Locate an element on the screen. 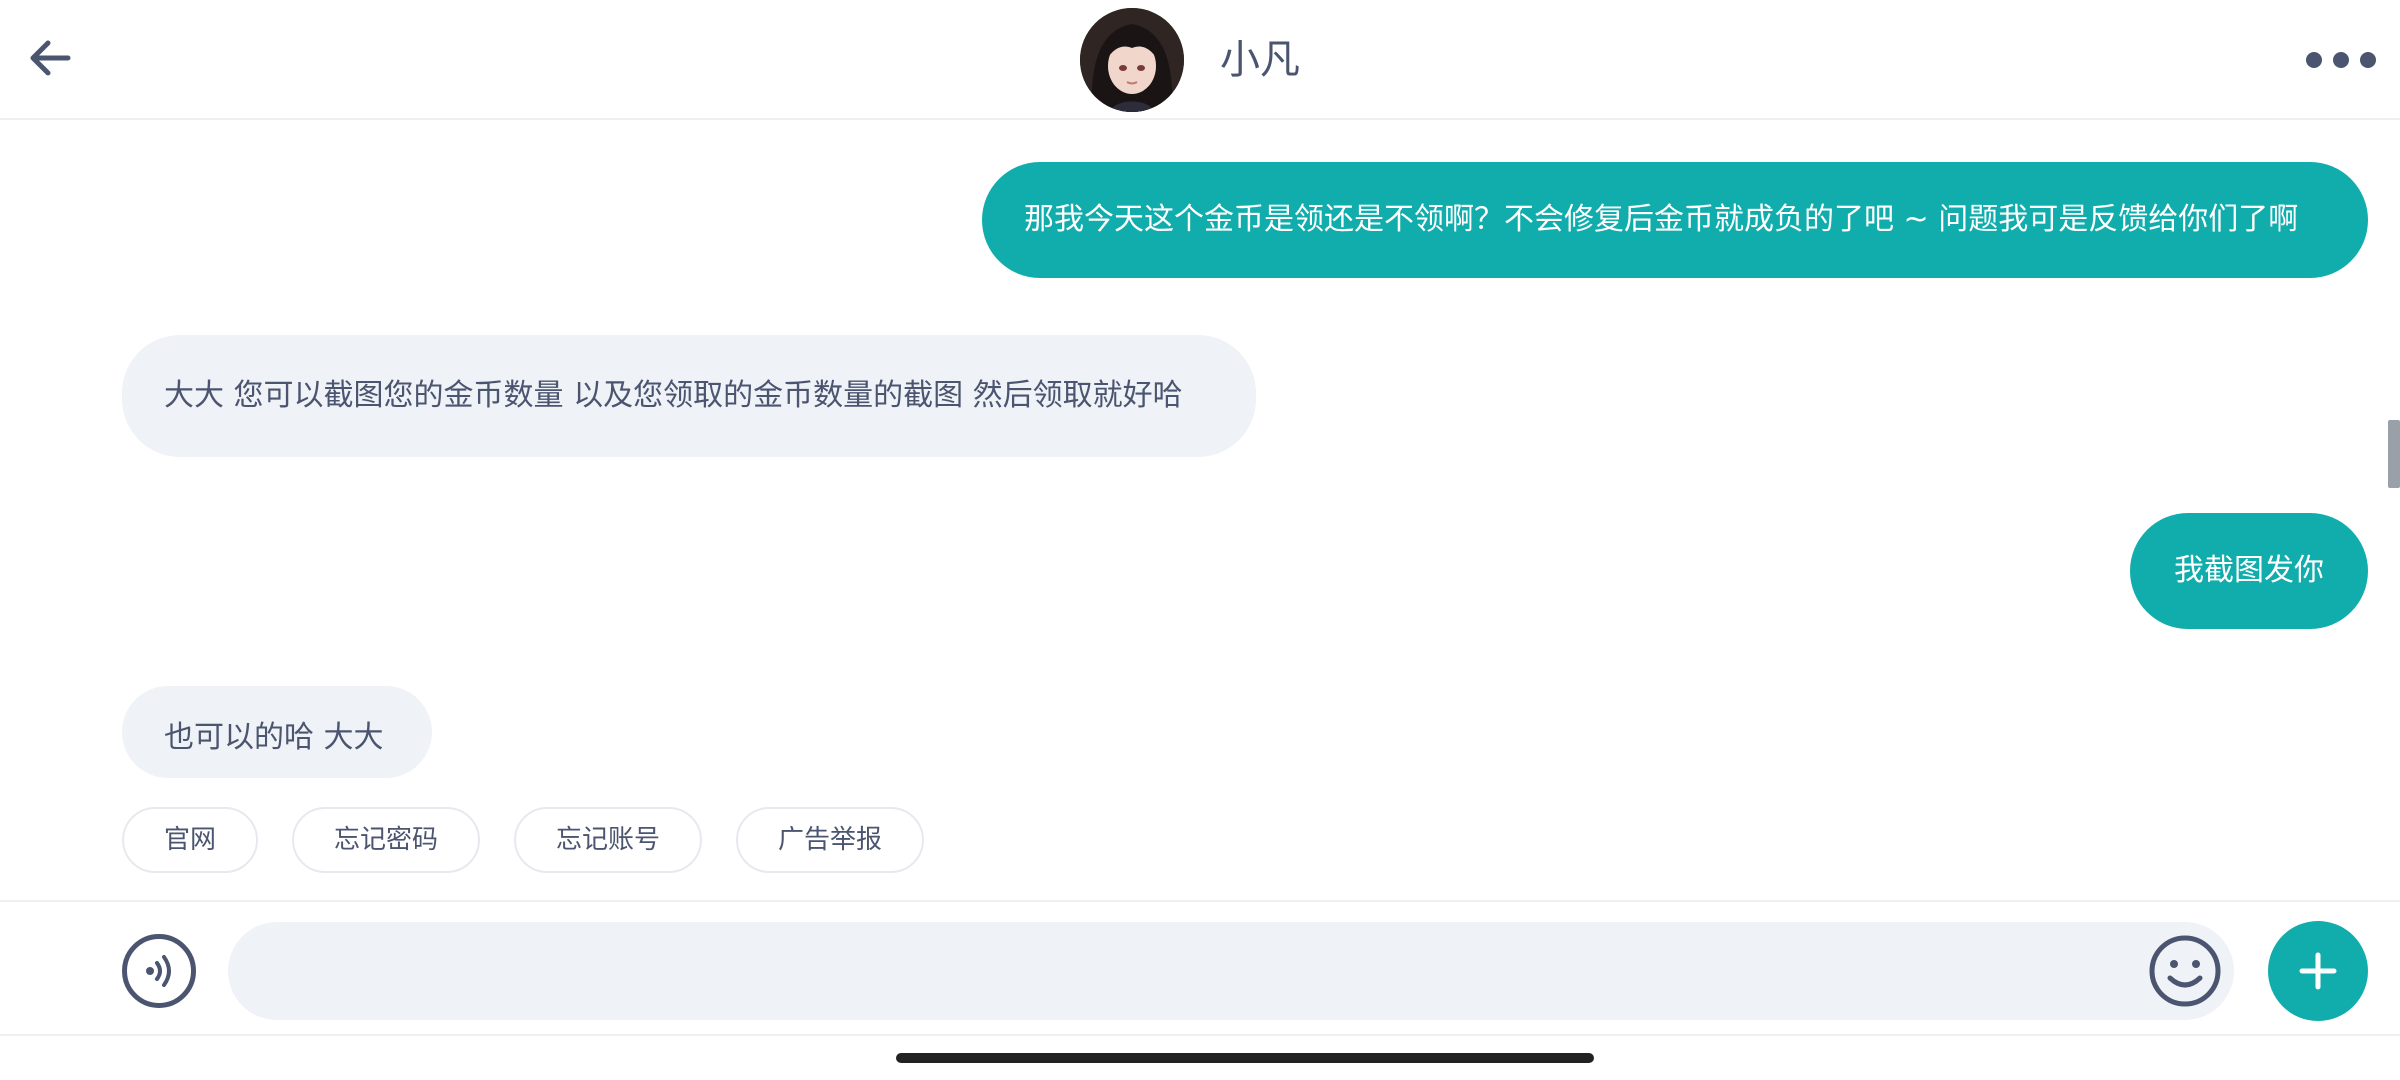  message-input is located at coordinates (1231, 971).